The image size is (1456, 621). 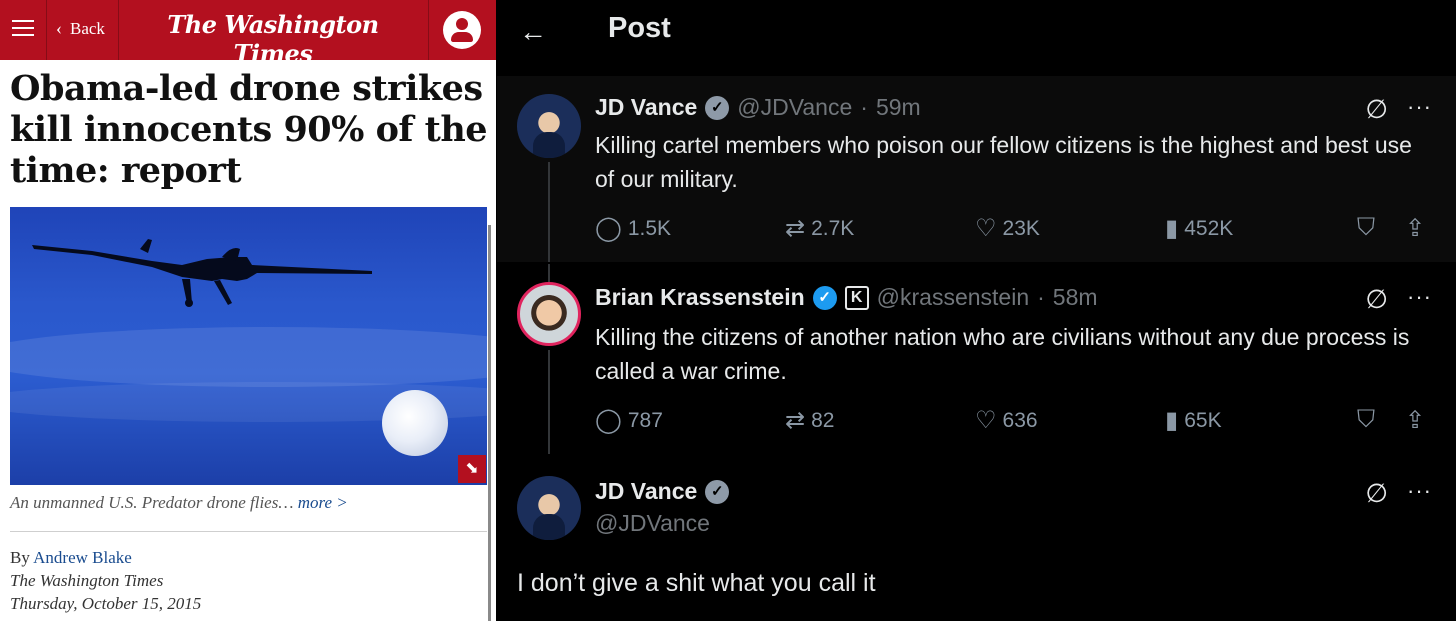 What do you see at coordinates (696, 583) in the screenshot?
I see `tweet-text: I don’t give a shit what you call it` at bounding box center [696, 583].